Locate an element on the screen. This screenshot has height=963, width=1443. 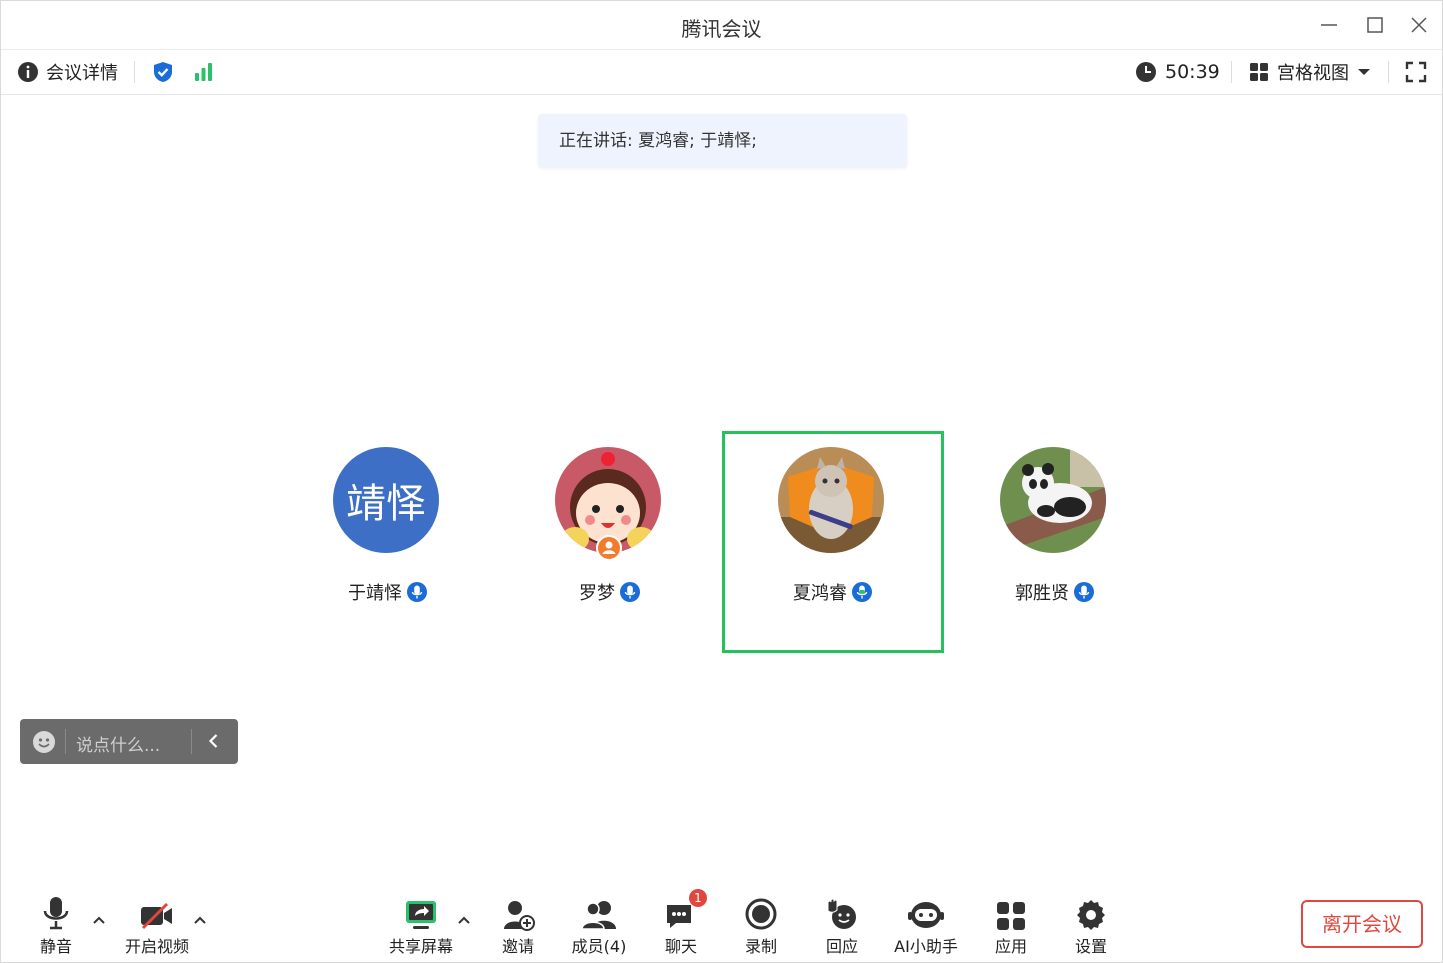
participant-name-row: 夏鸿睿 is located at coordinates (833, 592).